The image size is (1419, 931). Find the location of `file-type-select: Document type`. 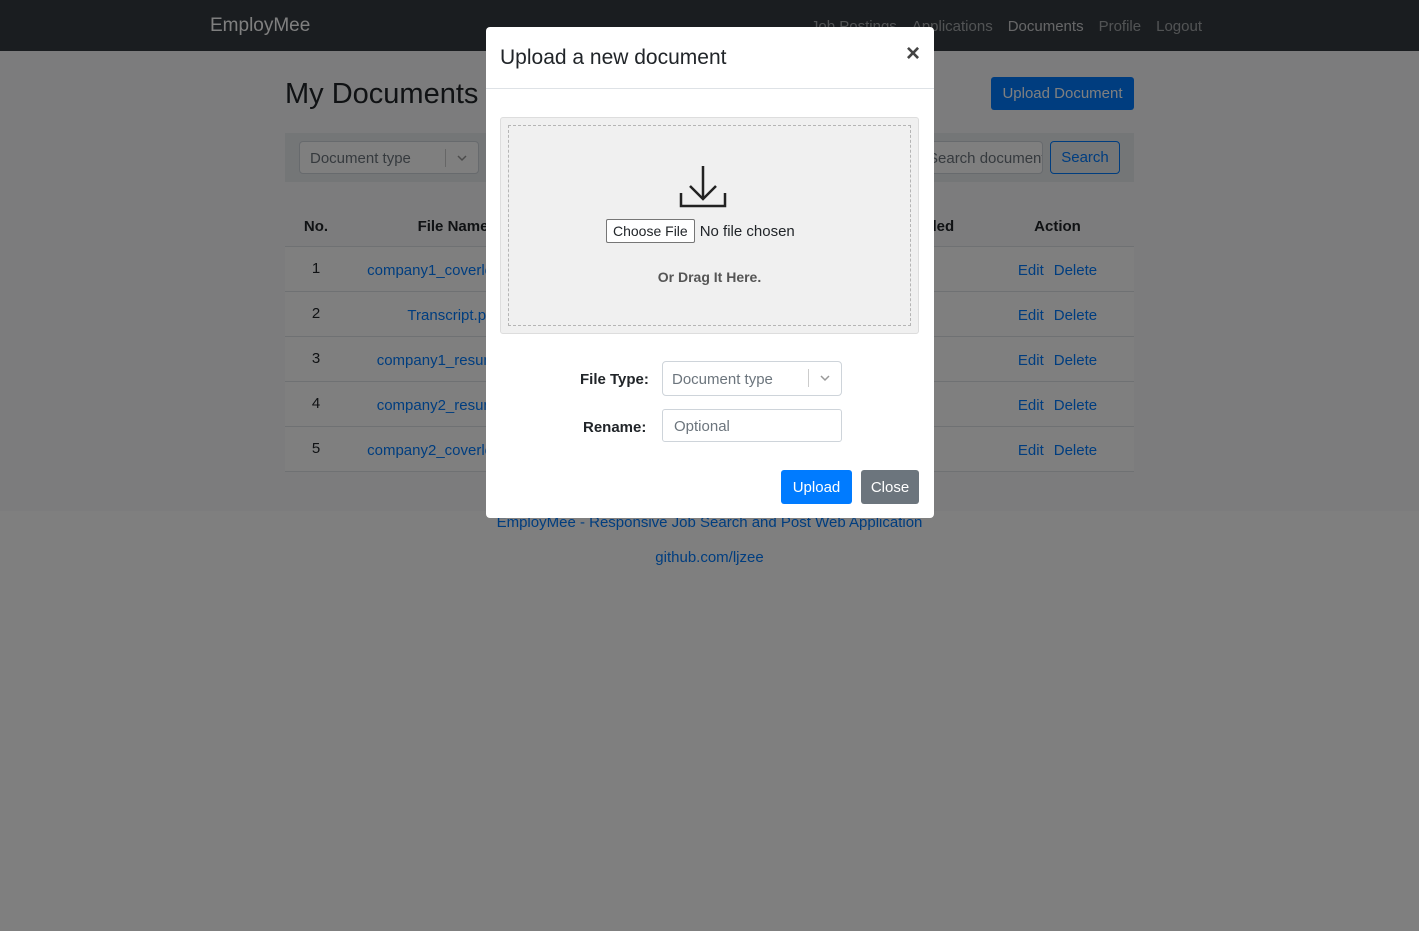

file-type-select: Document type is located at coordinates (752, 378).